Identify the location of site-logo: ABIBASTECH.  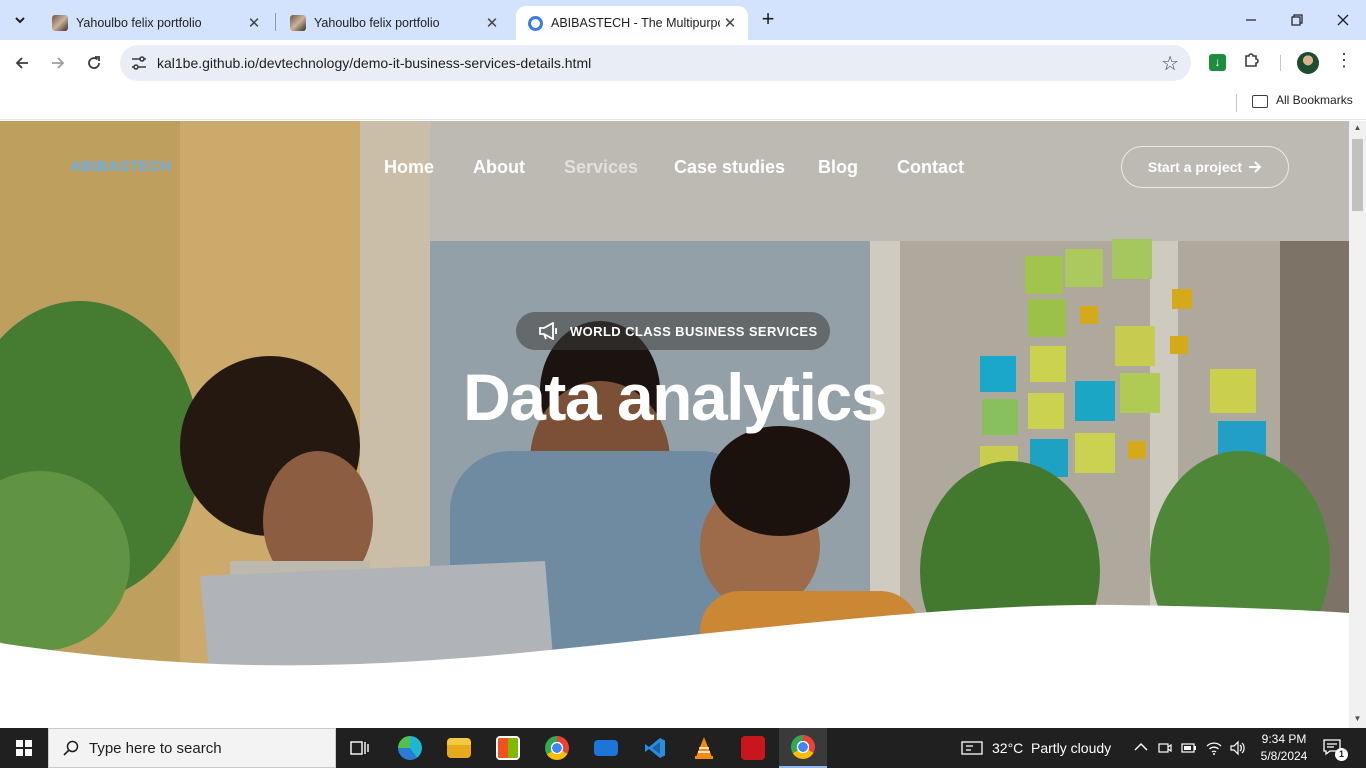
(120, 166).